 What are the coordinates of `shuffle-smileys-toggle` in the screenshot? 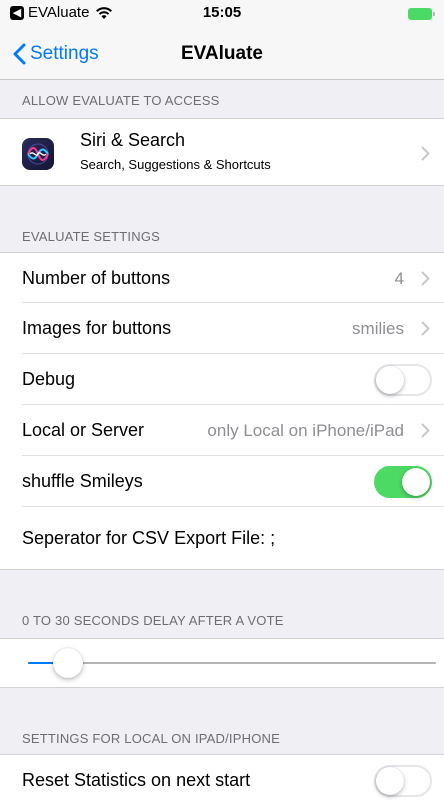 It's located at (403, 482).